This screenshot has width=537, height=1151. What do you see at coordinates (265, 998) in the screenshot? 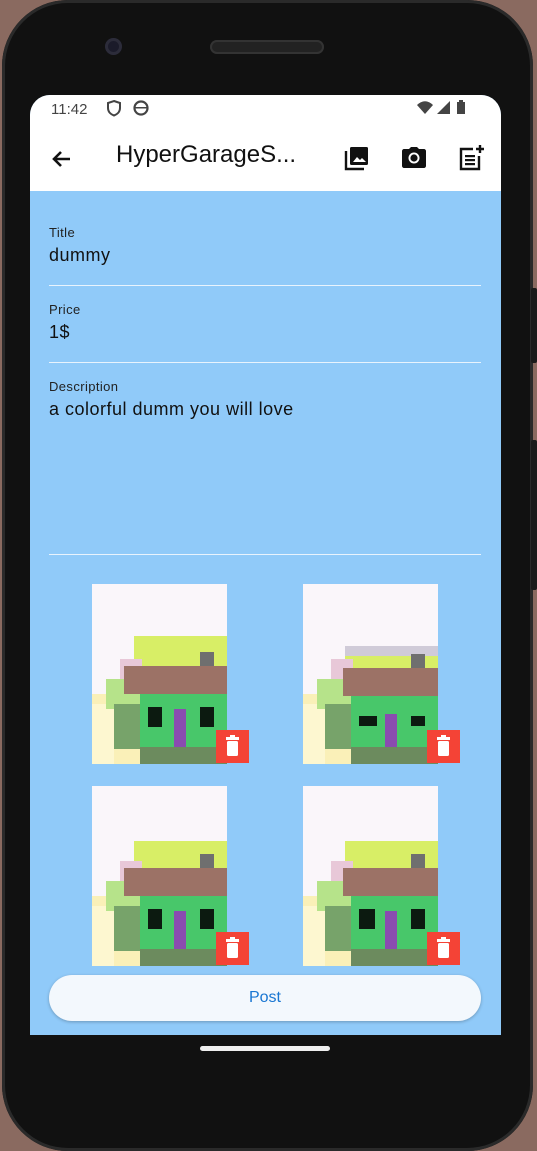
I see `post-button: Post` at bounding box center [265, 998].